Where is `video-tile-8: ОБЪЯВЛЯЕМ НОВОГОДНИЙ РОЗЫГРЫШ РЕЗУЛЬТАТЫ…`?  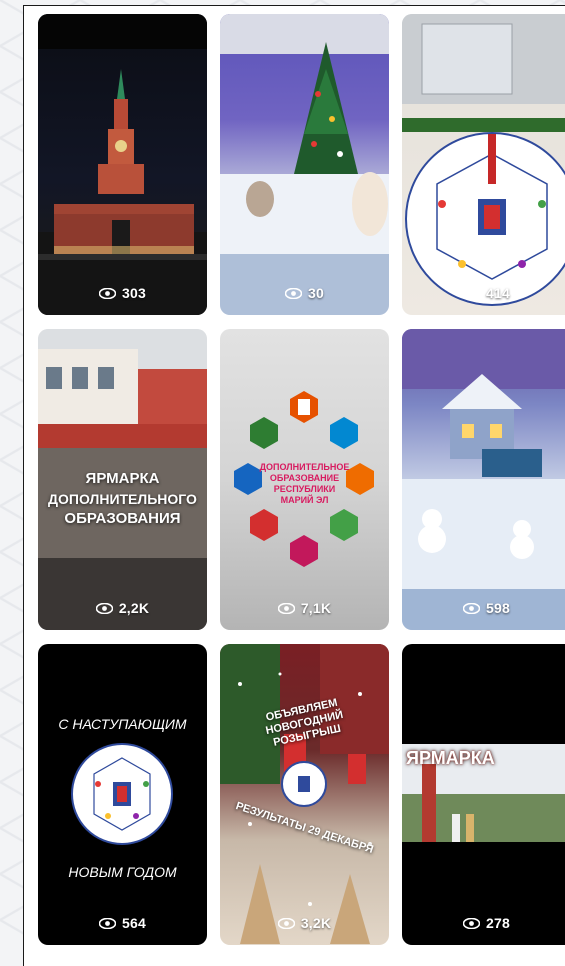
video-tile-8: ОБЪЯВЛЯЕМ НОВОГОДНИЙ РОЗЫГРЫШ РЕЗУЛЬТАТЫ… is located at coordinates (304, 794).